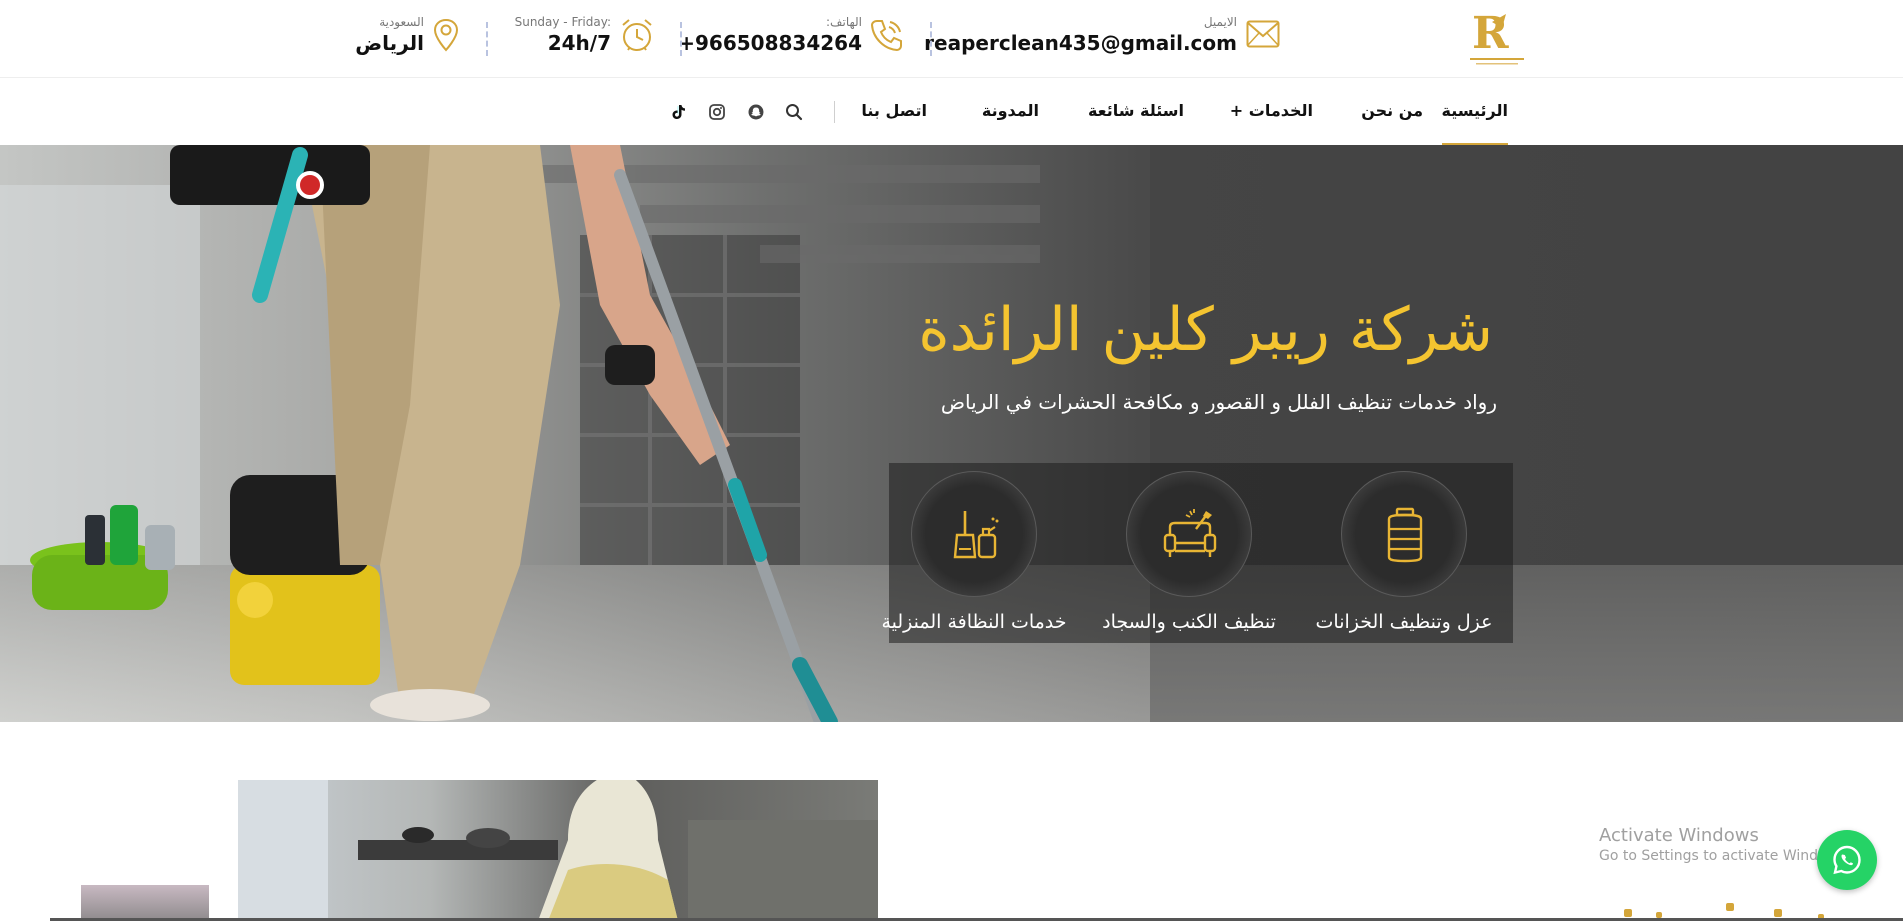  I want to click on services-panel: عزل وتنظيف الخزانات تنظيف الكنب والسجاد, so click(1197, 553).